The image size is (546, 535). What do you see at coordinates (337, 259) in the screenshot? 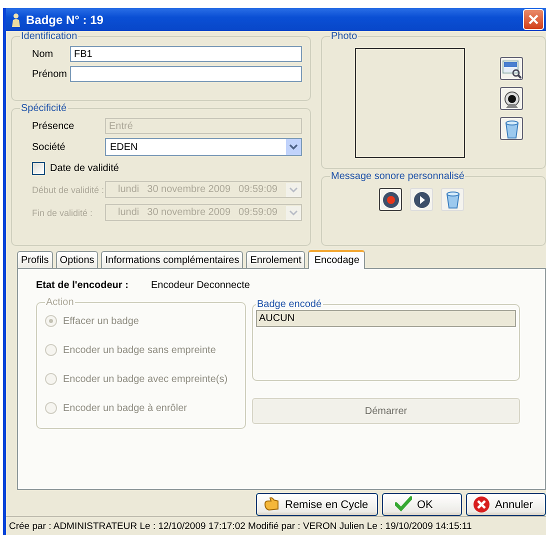
I see `tab: Encodage` at bounding box center [337, 259].